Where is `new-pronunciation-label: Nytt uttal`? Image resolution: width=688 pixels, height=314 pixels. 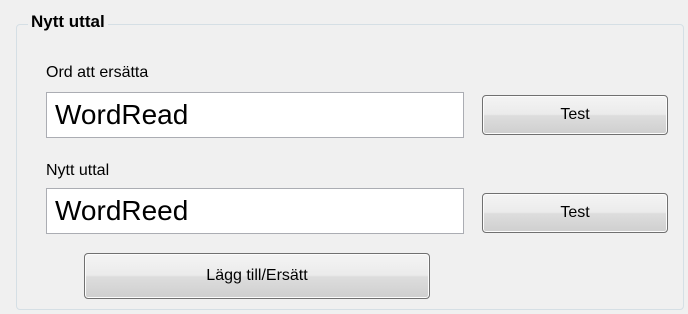
new-pronunciation-label: Nytt uttal is located at coordinates (78, 170).